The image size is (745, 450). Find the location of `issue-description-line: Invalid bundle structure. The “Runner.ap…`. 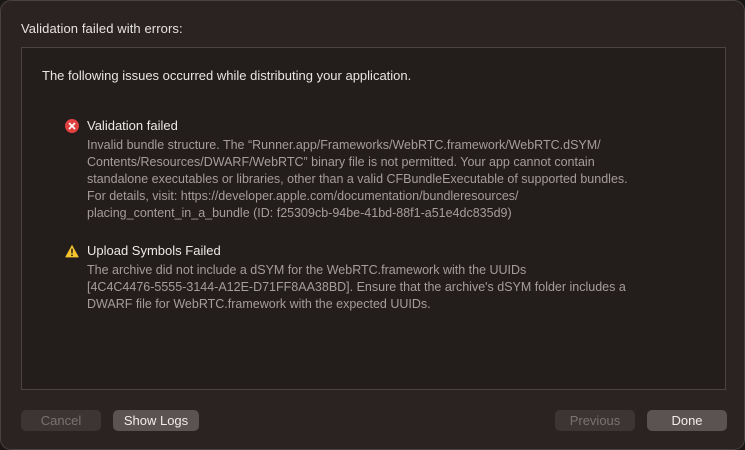

issue-description-line: Invalid bundle structure. The “Runner.ap… is located at coordinates (344, 145).